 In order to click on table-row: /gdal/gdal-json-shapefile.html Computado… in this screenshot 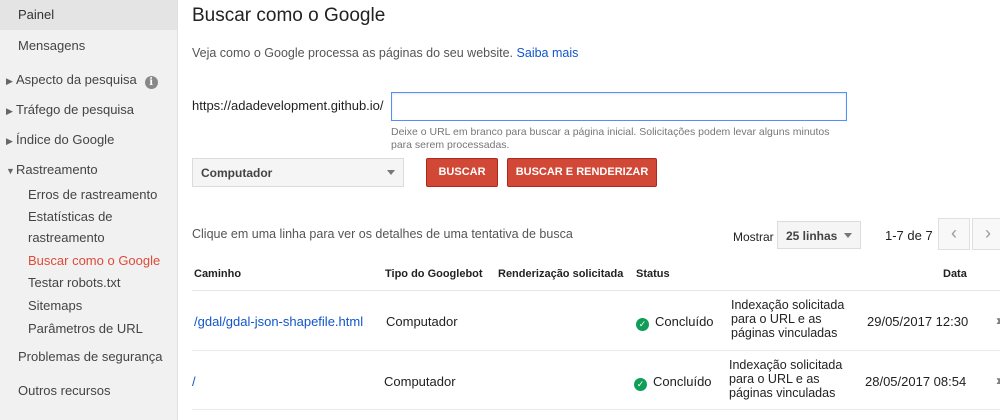, I will do `click(596, 322)`.